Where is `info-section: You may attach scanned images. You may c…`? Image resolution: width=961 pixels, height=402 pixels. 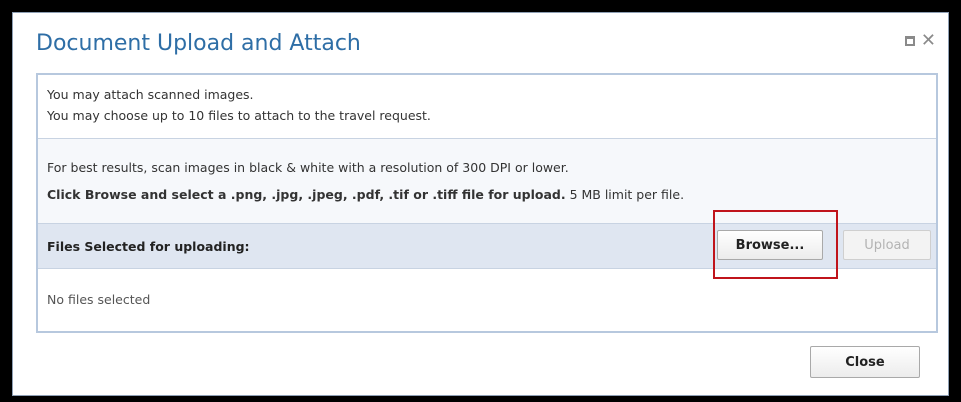
info-section: You may attach scanned images. You may c… is located at coordinates (487, 107).